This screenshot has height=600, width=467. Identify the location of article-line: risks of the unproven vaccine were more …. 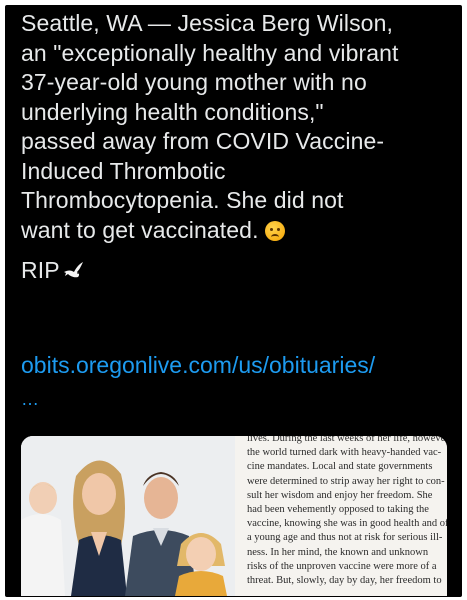
(342, 566).